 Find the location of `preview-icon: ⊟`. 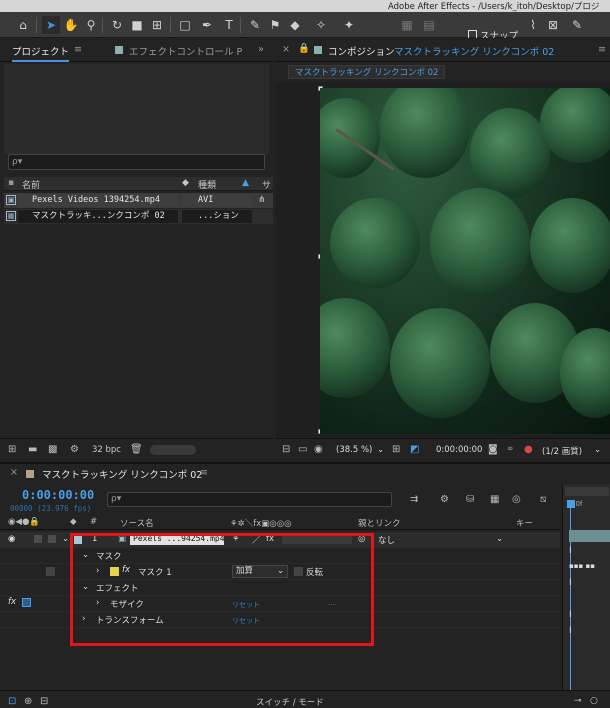

preview-icon: ⊟ is located at coordinates (286, 449).